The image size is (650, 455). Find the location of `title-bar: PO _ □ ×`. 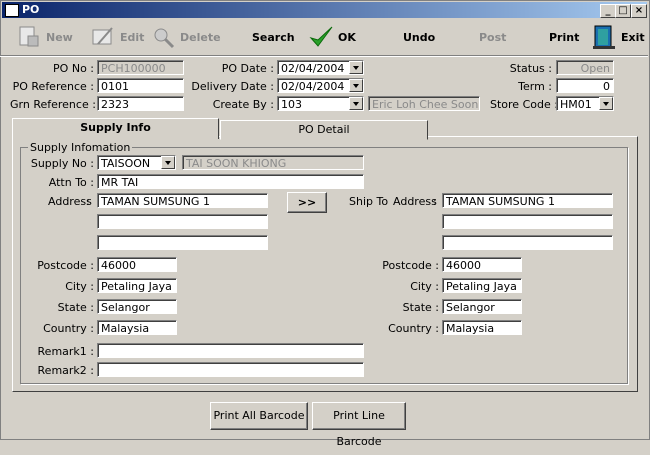

title-bar: PO _ □ × is located at coordinates (324, 10).